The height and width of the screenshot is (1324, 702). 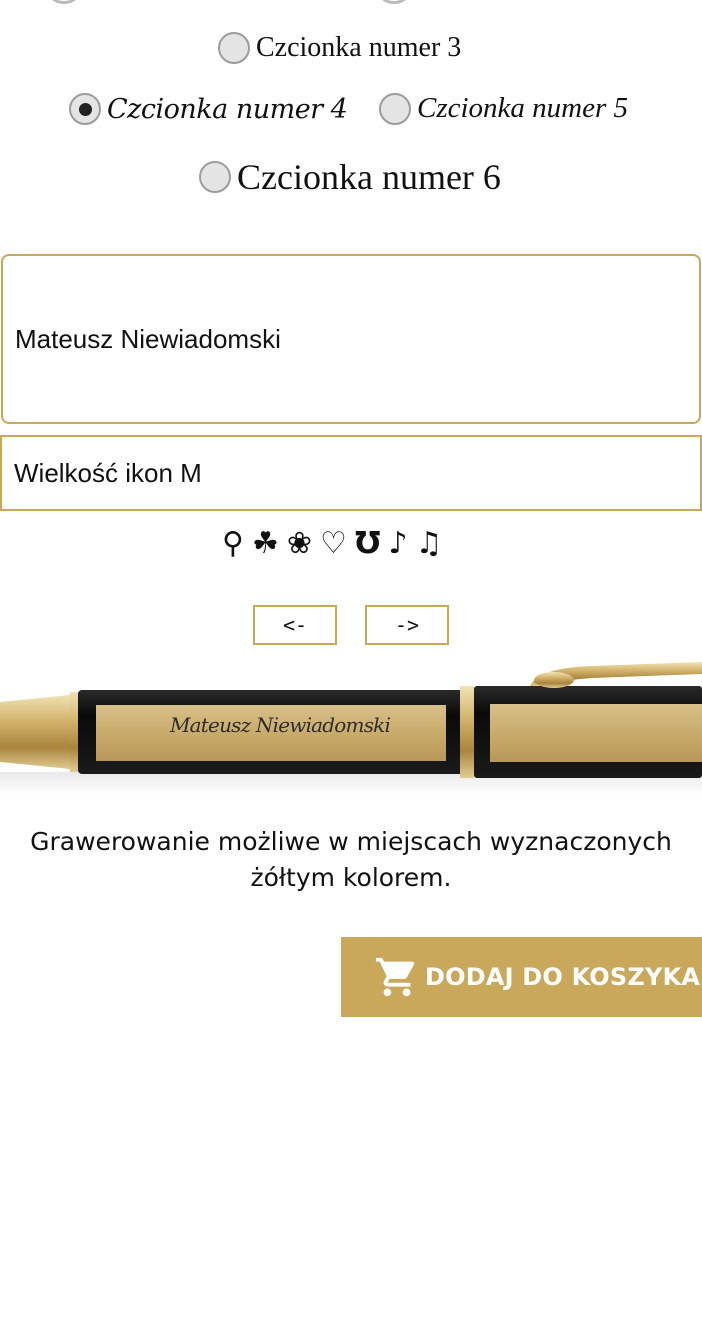 I want to click on font-option-5-radio, so click(x=395, y=108).